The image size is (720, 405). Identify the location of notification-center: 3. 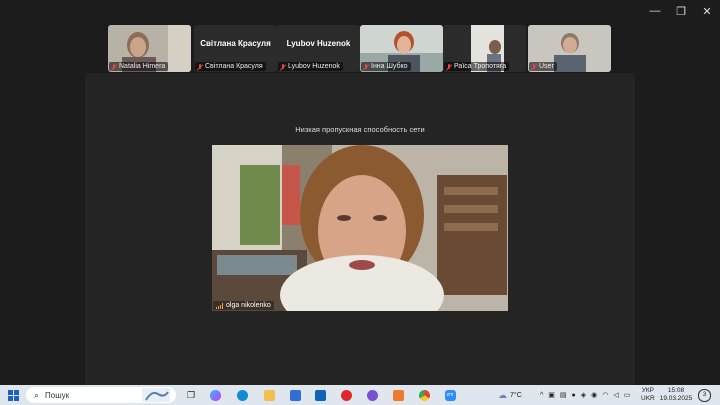
(704, 395).